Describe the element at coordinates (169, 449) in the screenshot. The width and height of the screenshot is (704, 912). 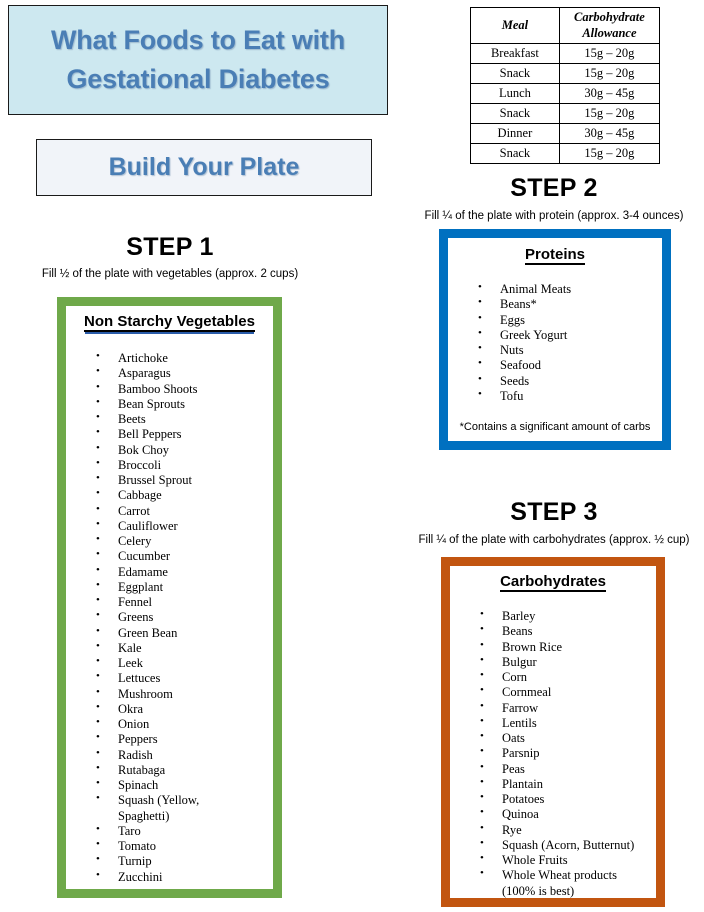
I see `list-item: Bok Choy` at that location.